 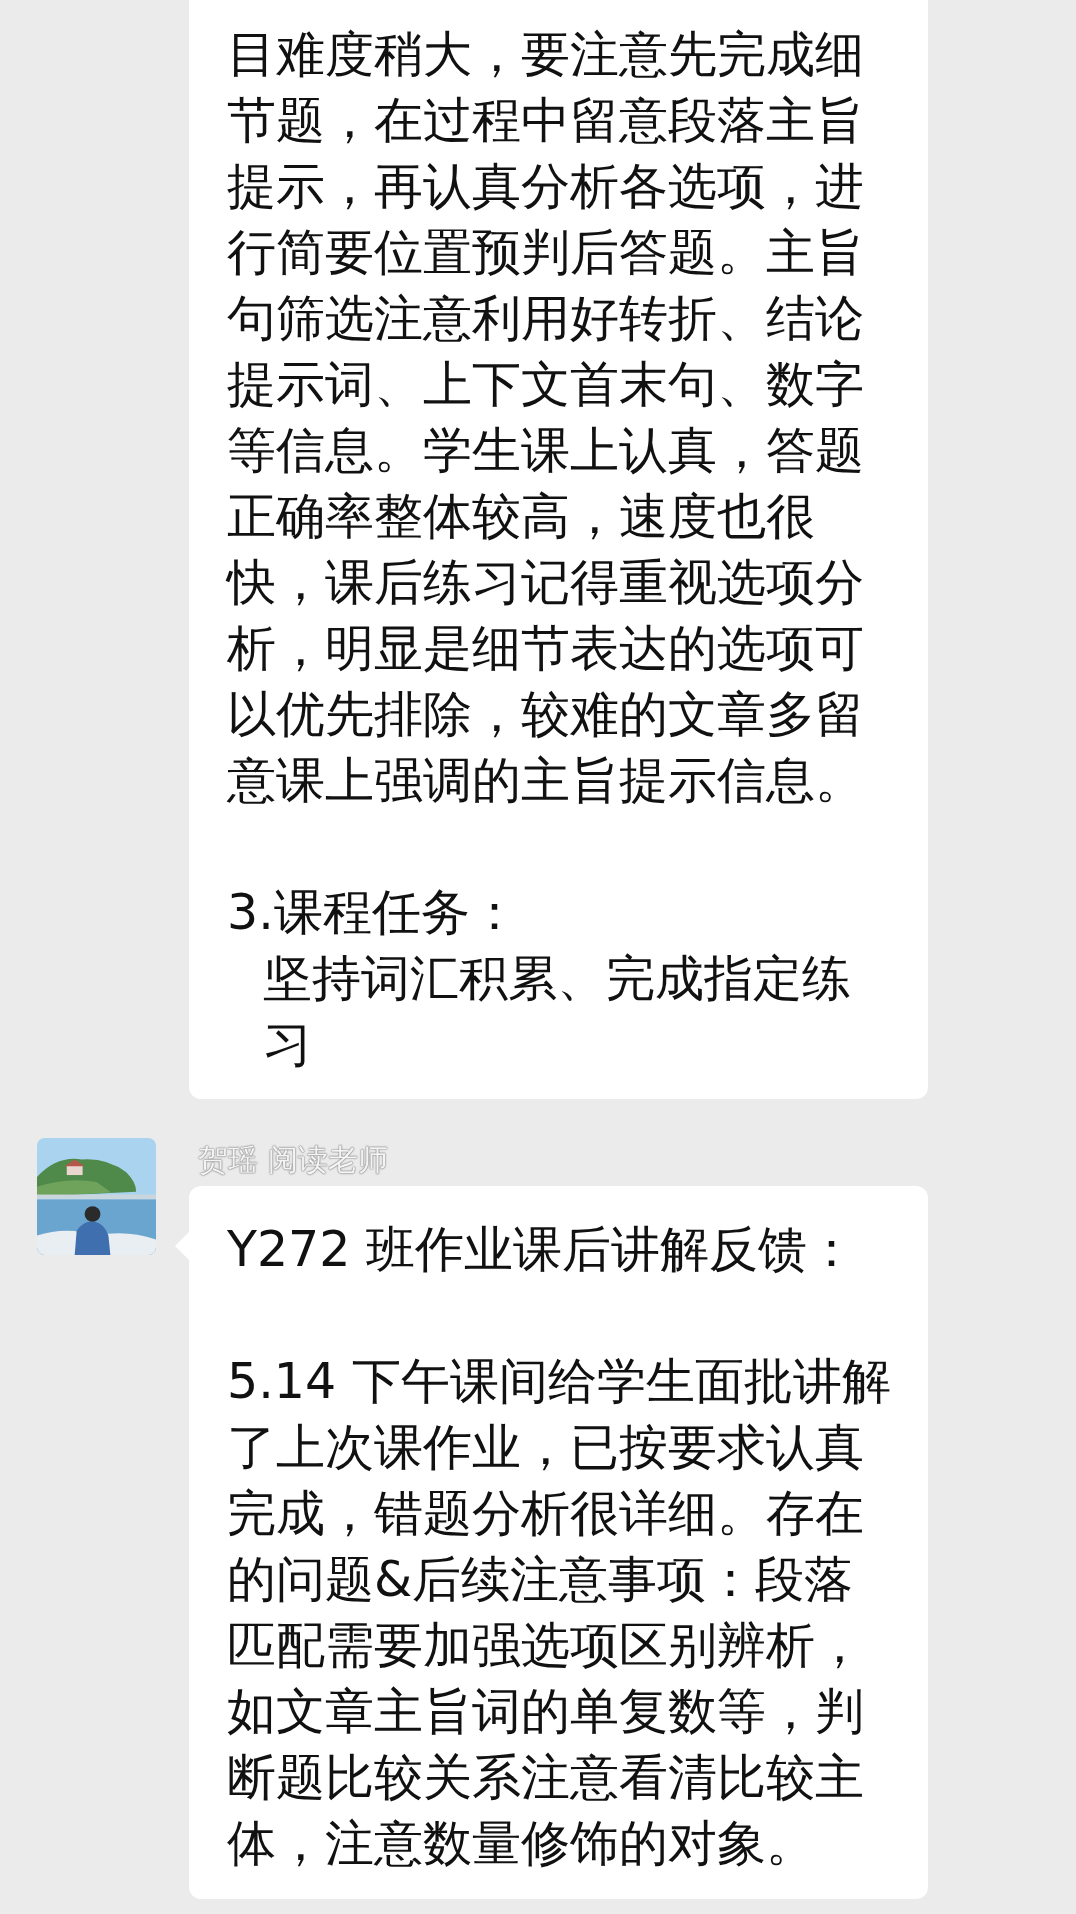 I want to click on message-text: 3.课程任务：, so click(x=373, y=913).